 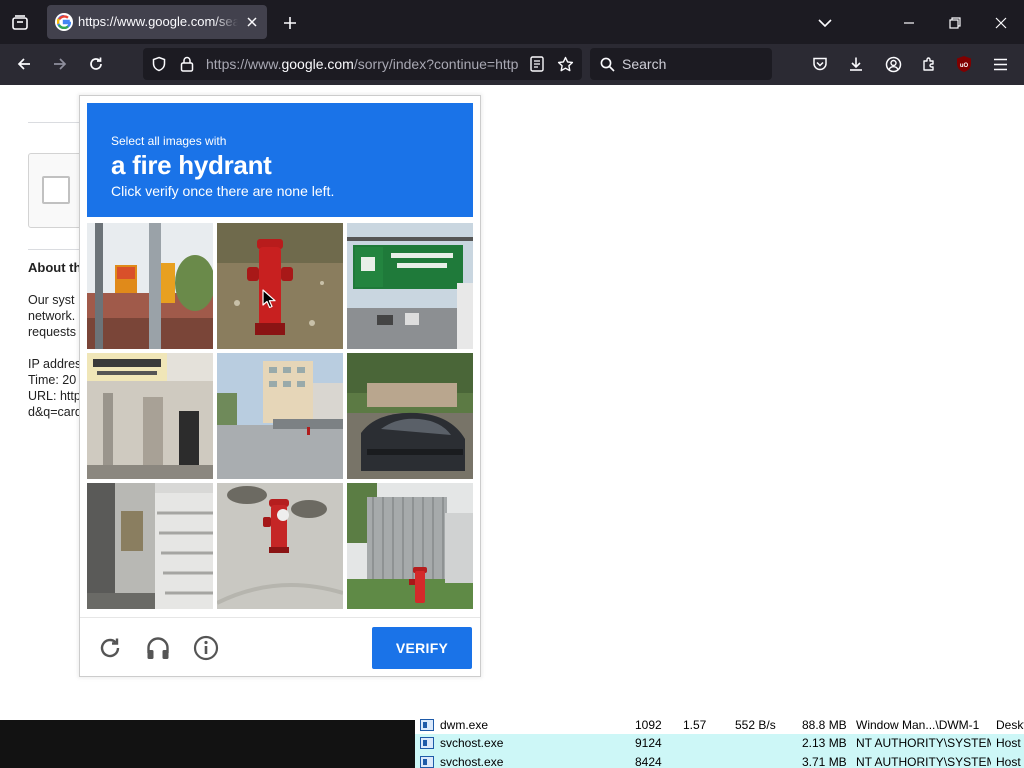 I want to click on captcha-instruction: Select all images with, so click(x=169, y=141).